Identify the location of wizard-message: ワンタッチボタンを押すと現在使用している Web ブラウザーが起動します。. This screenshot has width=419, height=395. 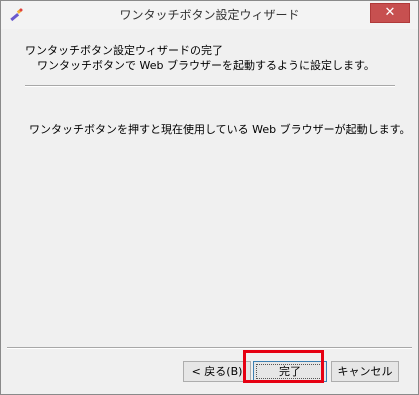
(220, 129).